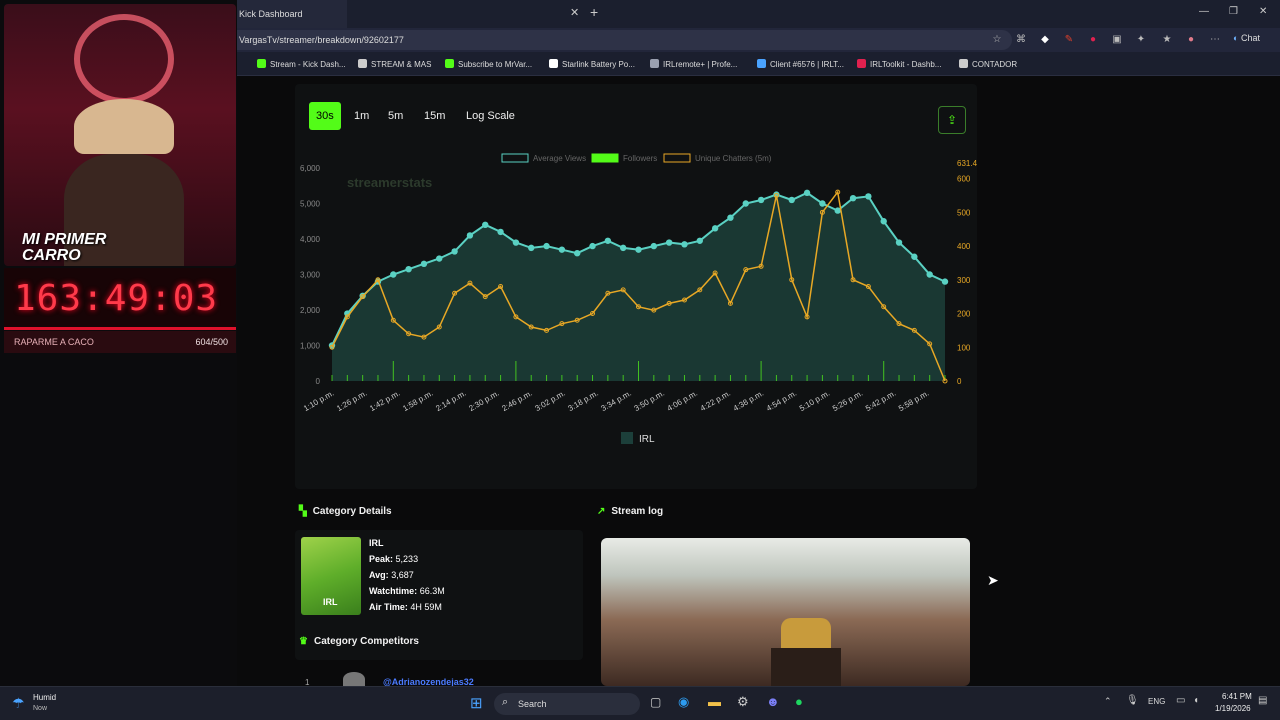 The width and height of the screenshot is (1280, 720). I want to click on tab-close-icon: ✕, so click(574, 12).